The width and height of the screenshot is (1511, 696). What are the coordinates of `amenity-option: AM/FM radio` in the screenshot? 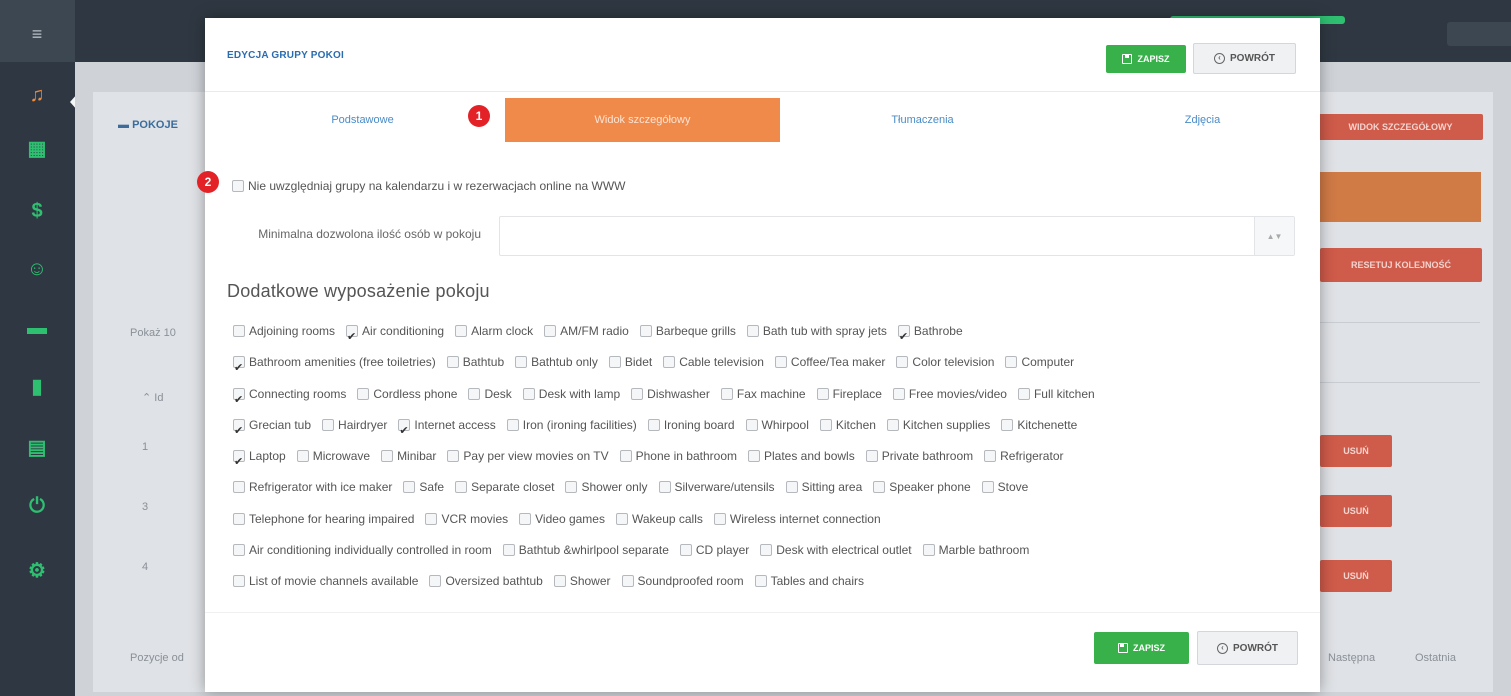 It's located at (586, 331).